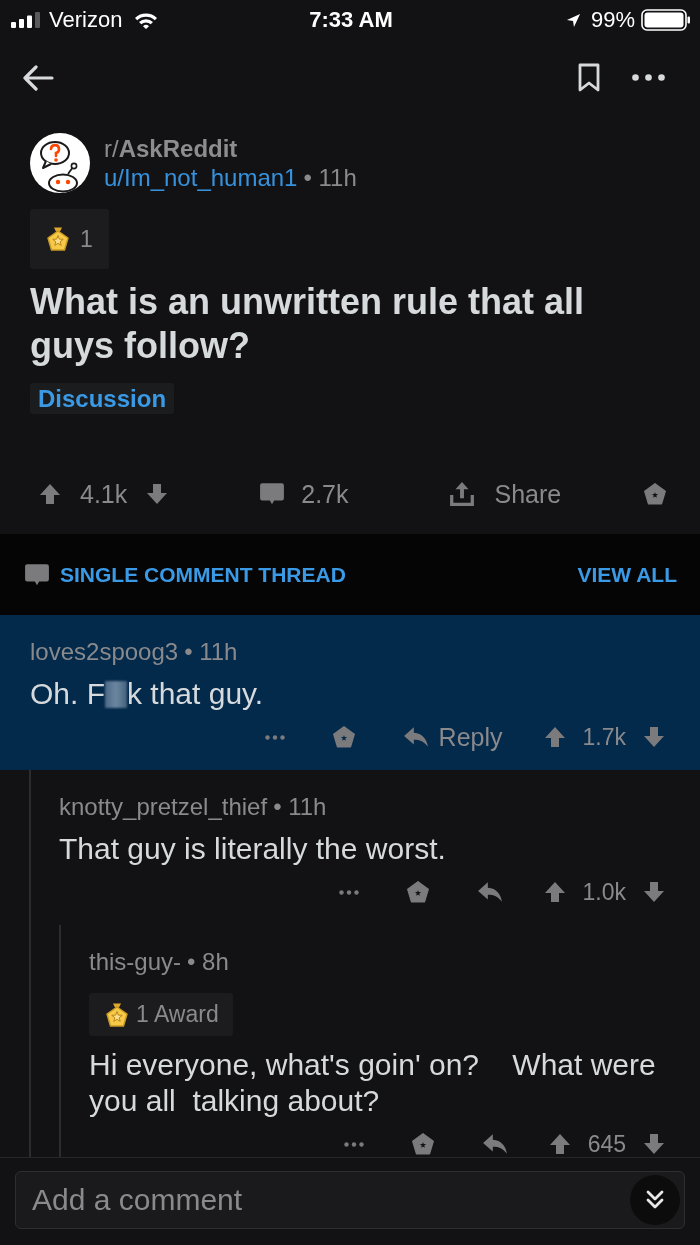 This screenshot has height=1245, width=700. What do you see at coordinates (26, 20) in the screenshot?
I see `signal-icon` at bounding box center [26, 20].